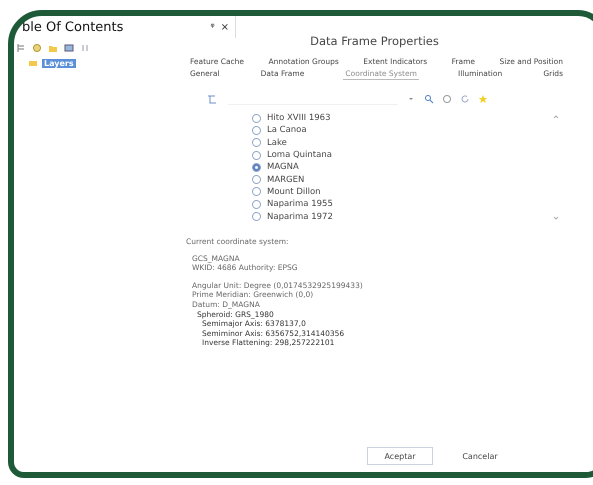 The height and width of the screenshot is (485, 593). Describe the element at coordinates (483, 99) in the screenshot. I see `star-icon` at that location.